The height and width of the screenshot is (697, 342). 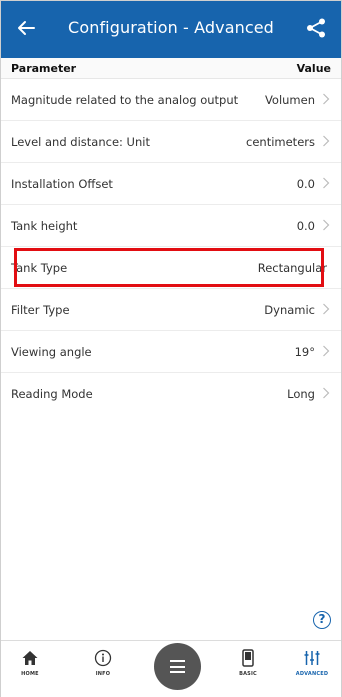 What do you see at coordinates (322, 620) in the screenshot?
I see `help-icon: ?` at bounding box center [322, 620].